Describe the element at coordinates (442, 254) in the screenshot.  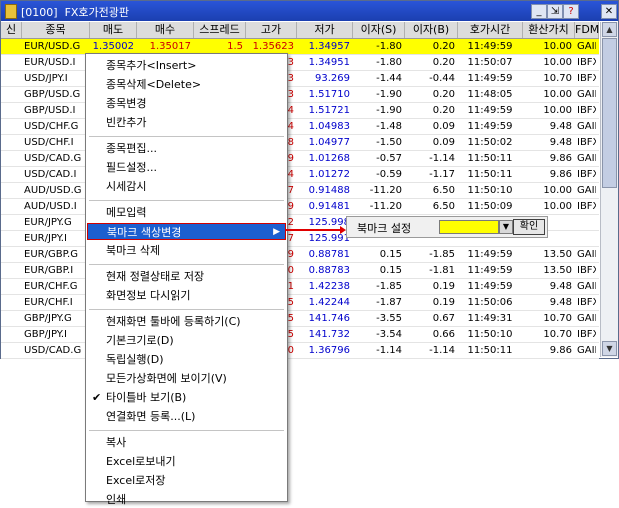
I see `cell-int_b: -1.85` at that location.